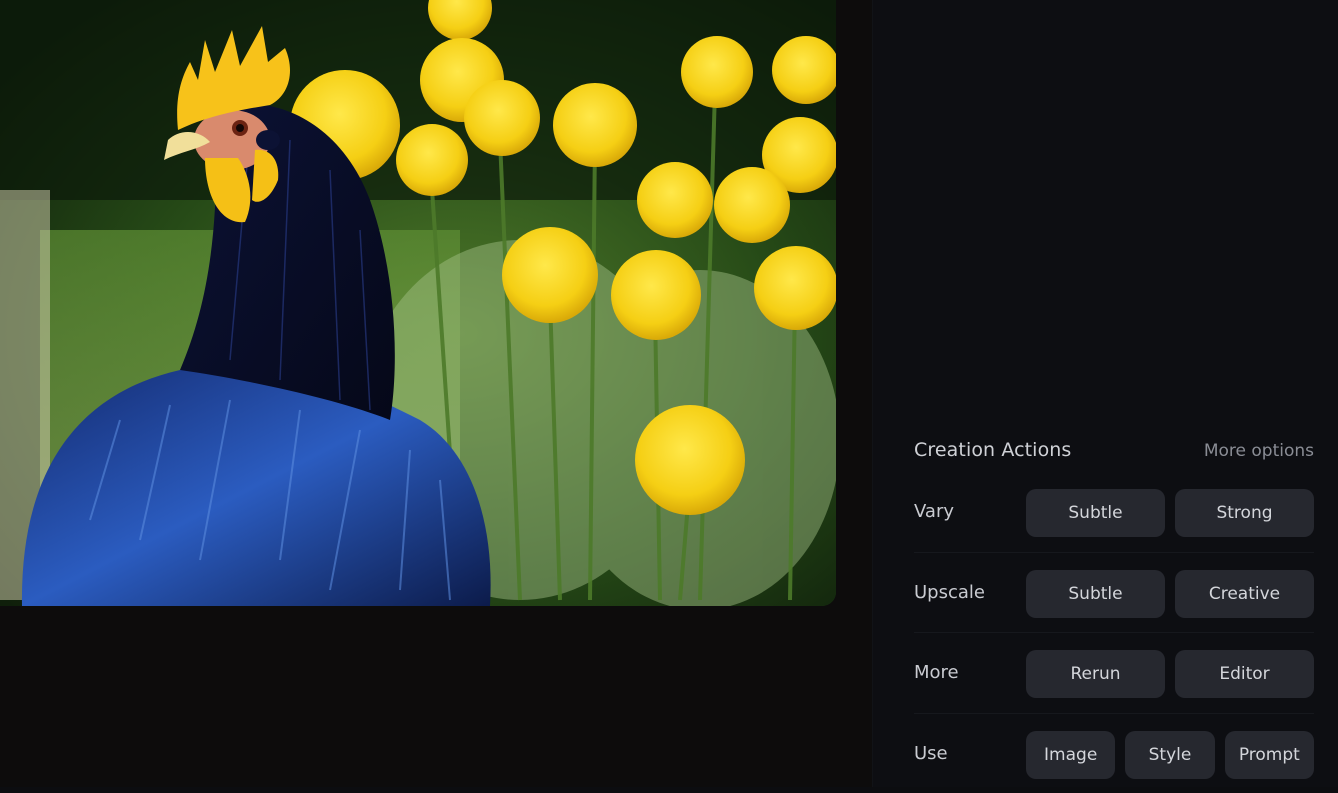 The height and width of the screenshot is (793, 1338). What do you see at coordinates (931, 753) in the screenshot?
I see `row-label: Use` at bounding box center [931, 753].